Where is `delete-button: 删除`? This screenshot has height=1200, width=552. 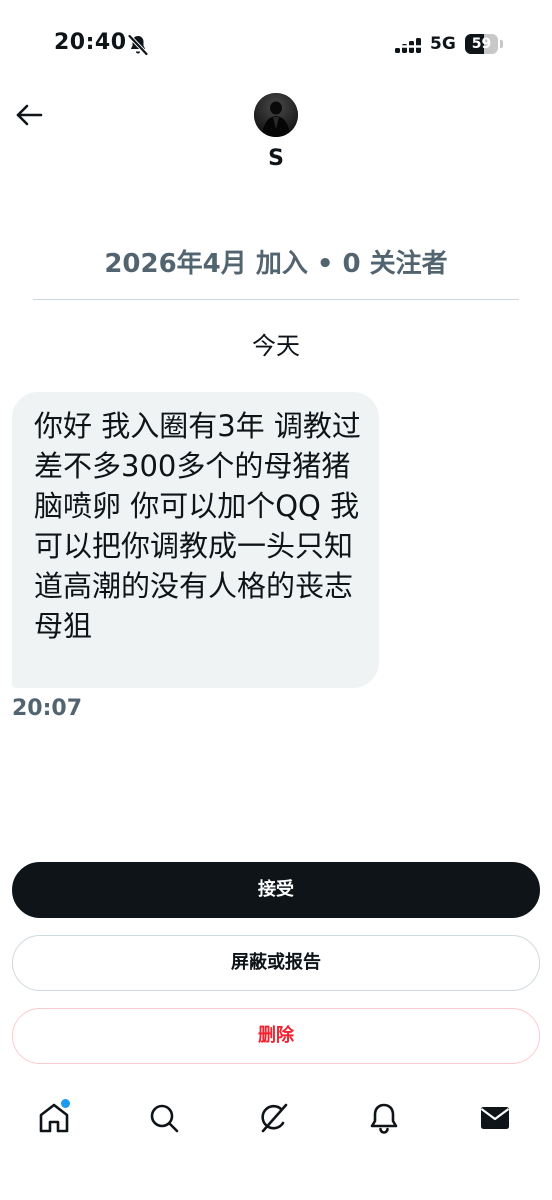 delete-button: 删除 is located at coordinates (276, 1036).